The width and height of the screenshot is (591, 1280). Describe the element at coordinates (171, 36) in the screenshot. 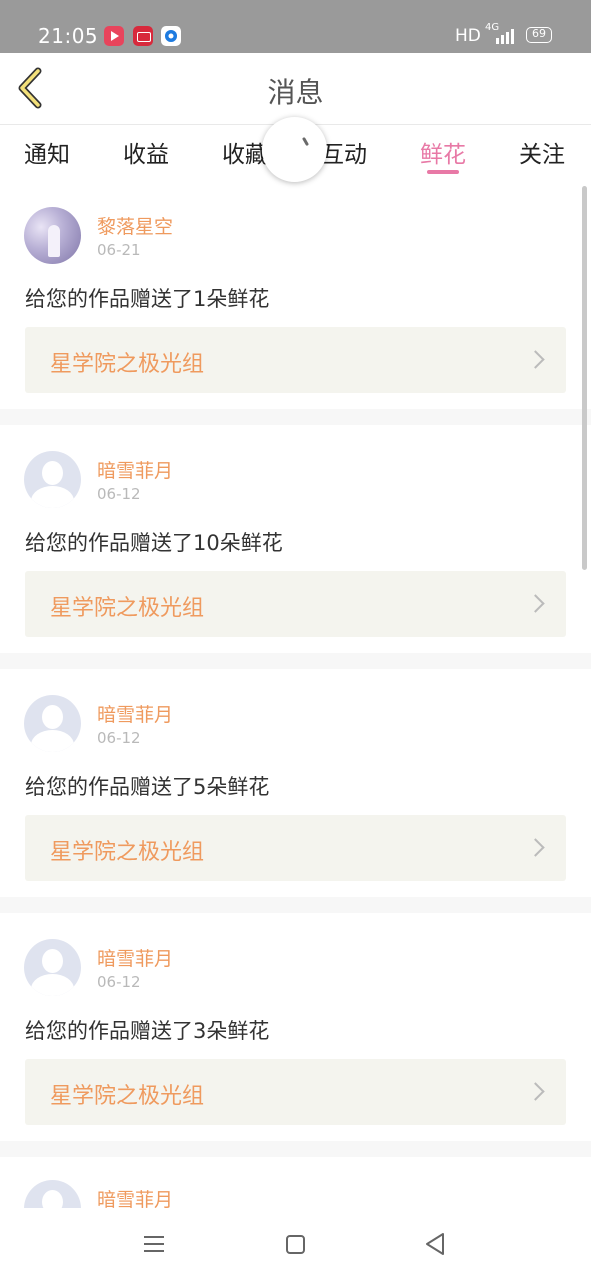

I see `browser-app-icon` at that location.